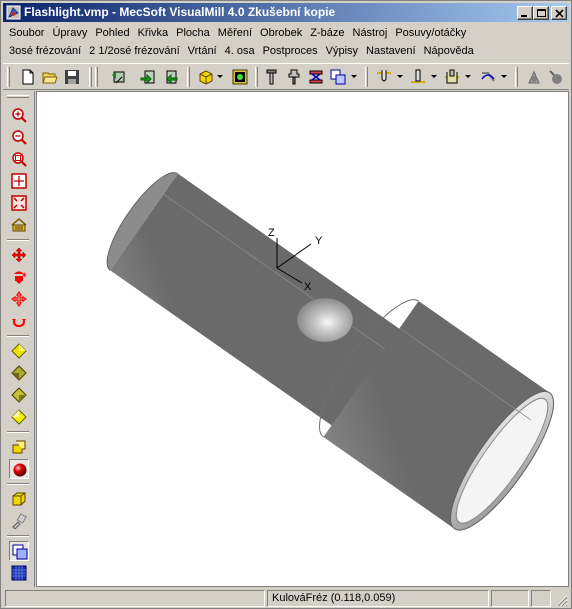 This screenshot has width=572, height=609. I want to click on menu-nastaveni: Nastavení, so click(391, 51).